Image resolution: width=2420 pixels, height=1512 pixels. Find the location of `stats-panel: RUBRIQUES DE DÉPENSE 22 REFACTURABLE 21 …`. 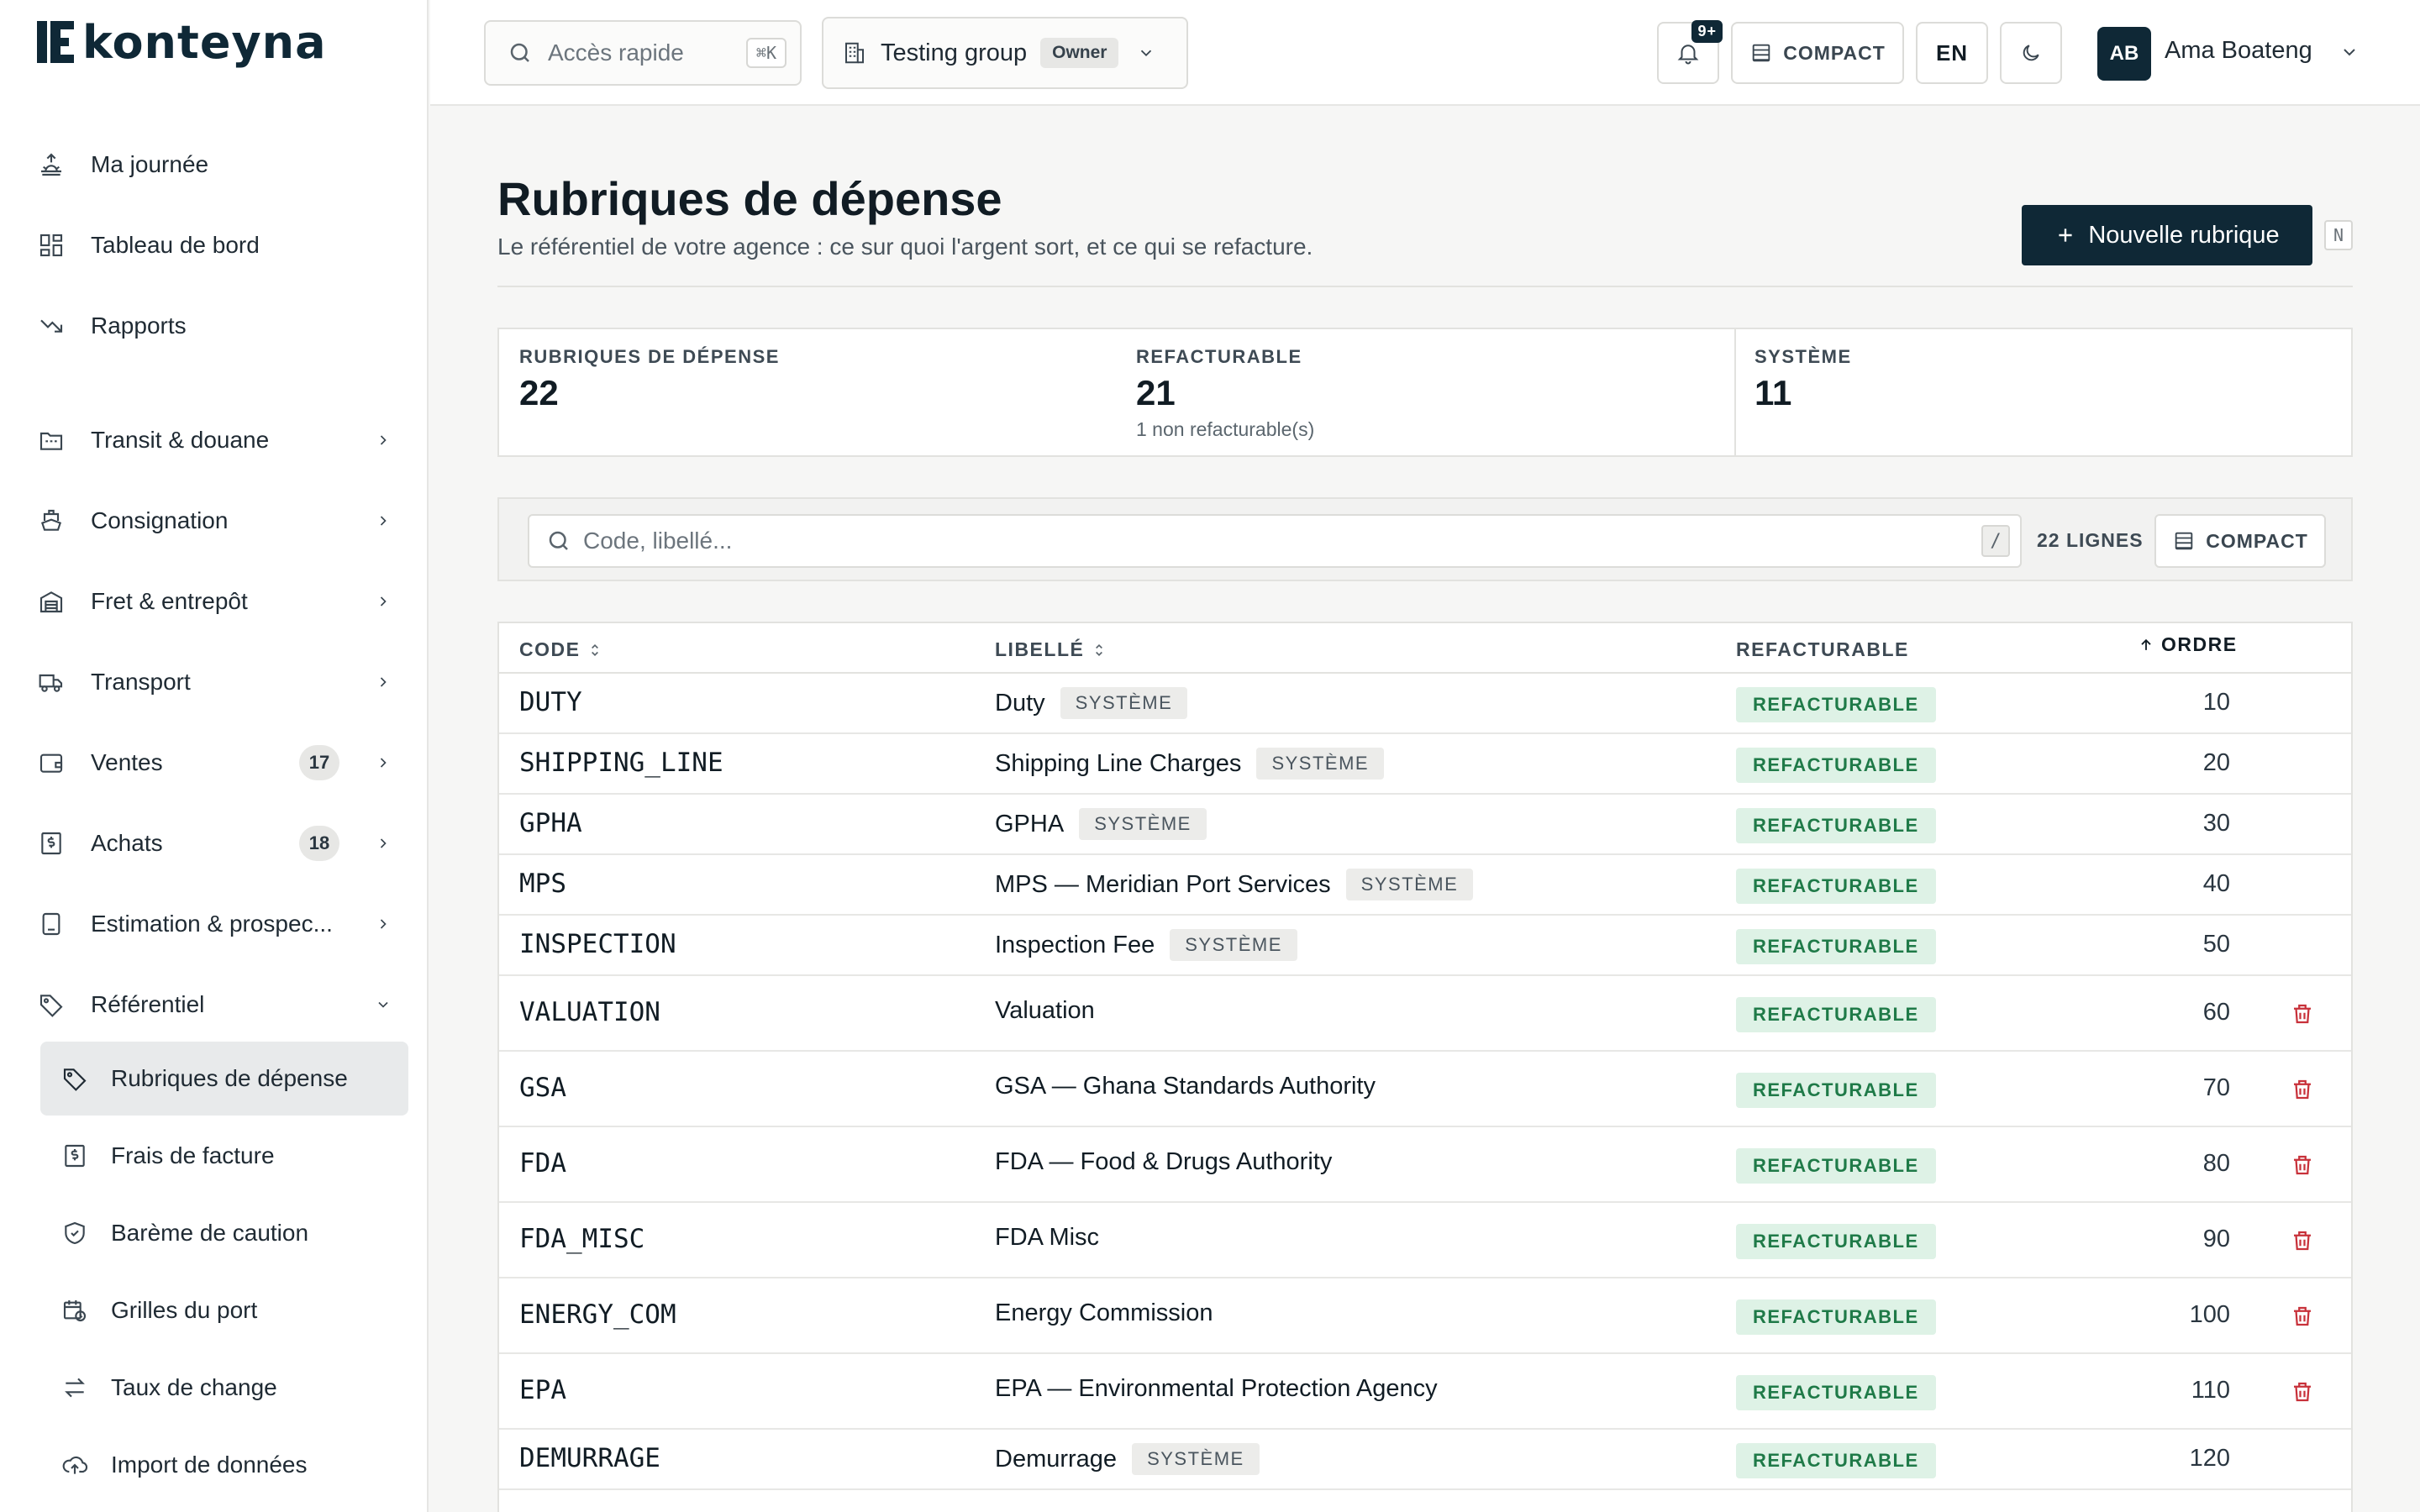

stats-panel: RUBRIQUES DE DÉPENSE 22 REFACTURABLE 21 … is located at coordinates (1425, 392).